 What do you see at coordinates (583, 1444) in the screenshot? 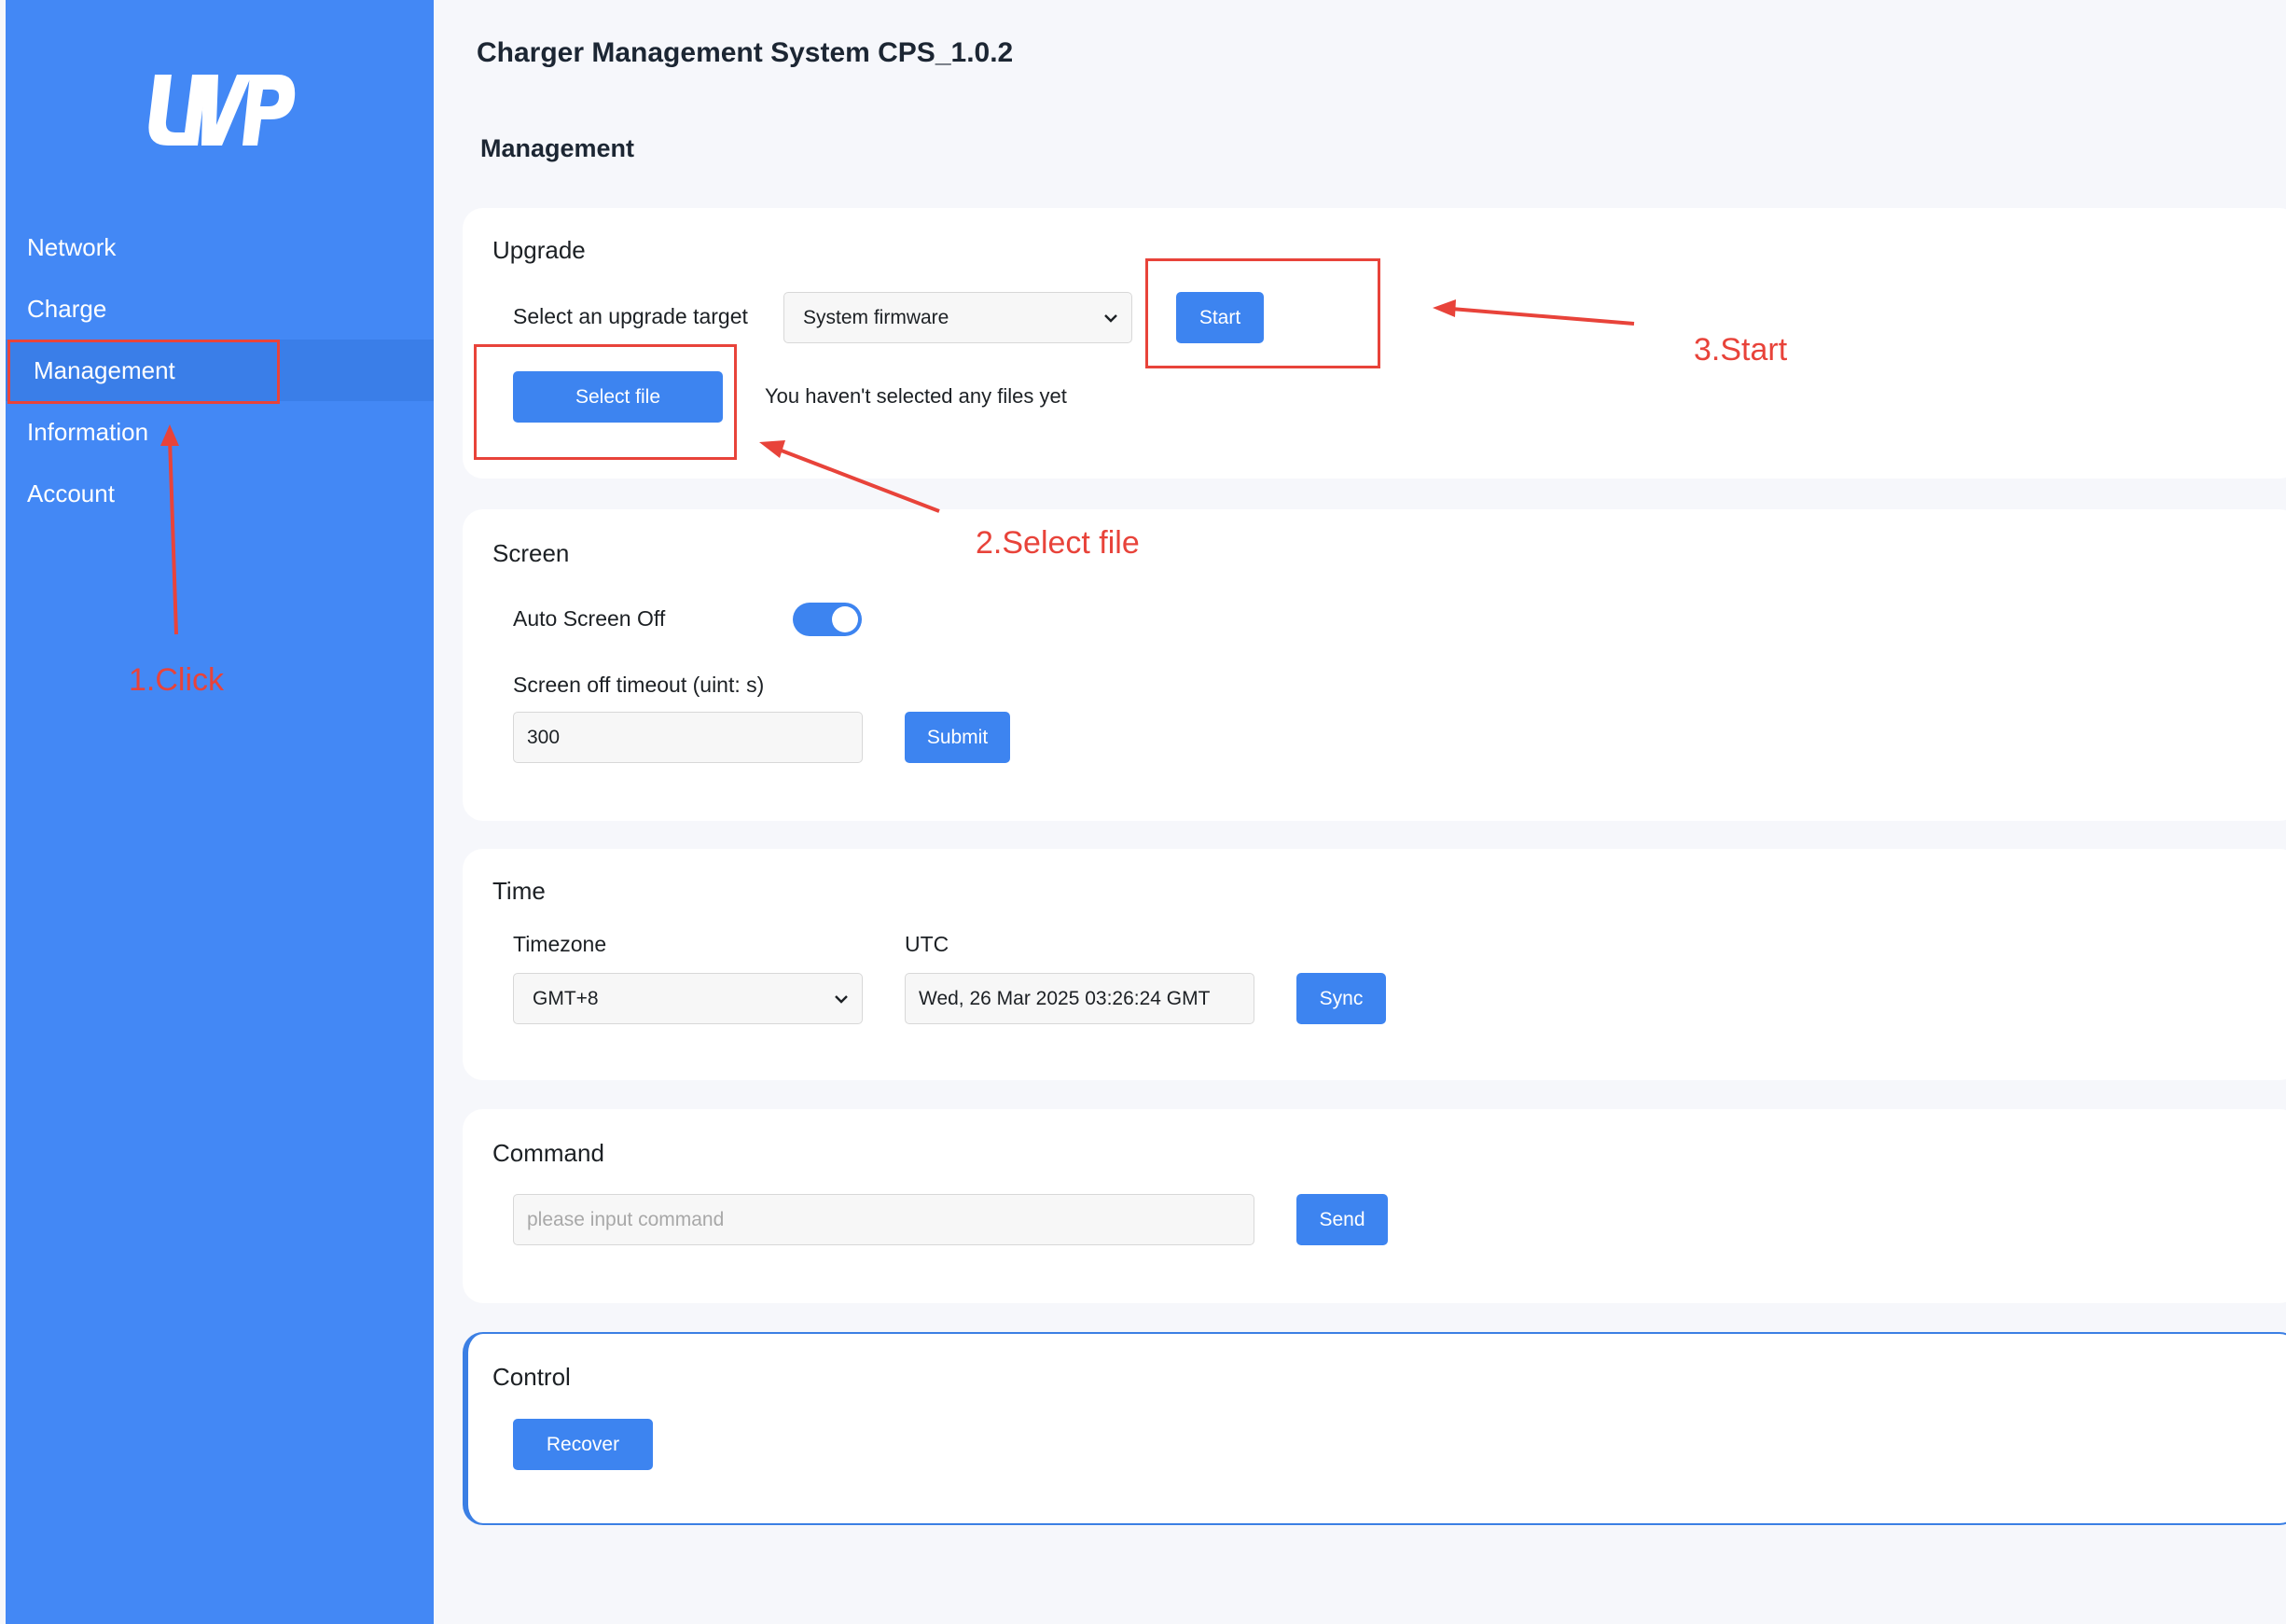
I see `recover-button: Recover` at bounding box center [583, 1444].